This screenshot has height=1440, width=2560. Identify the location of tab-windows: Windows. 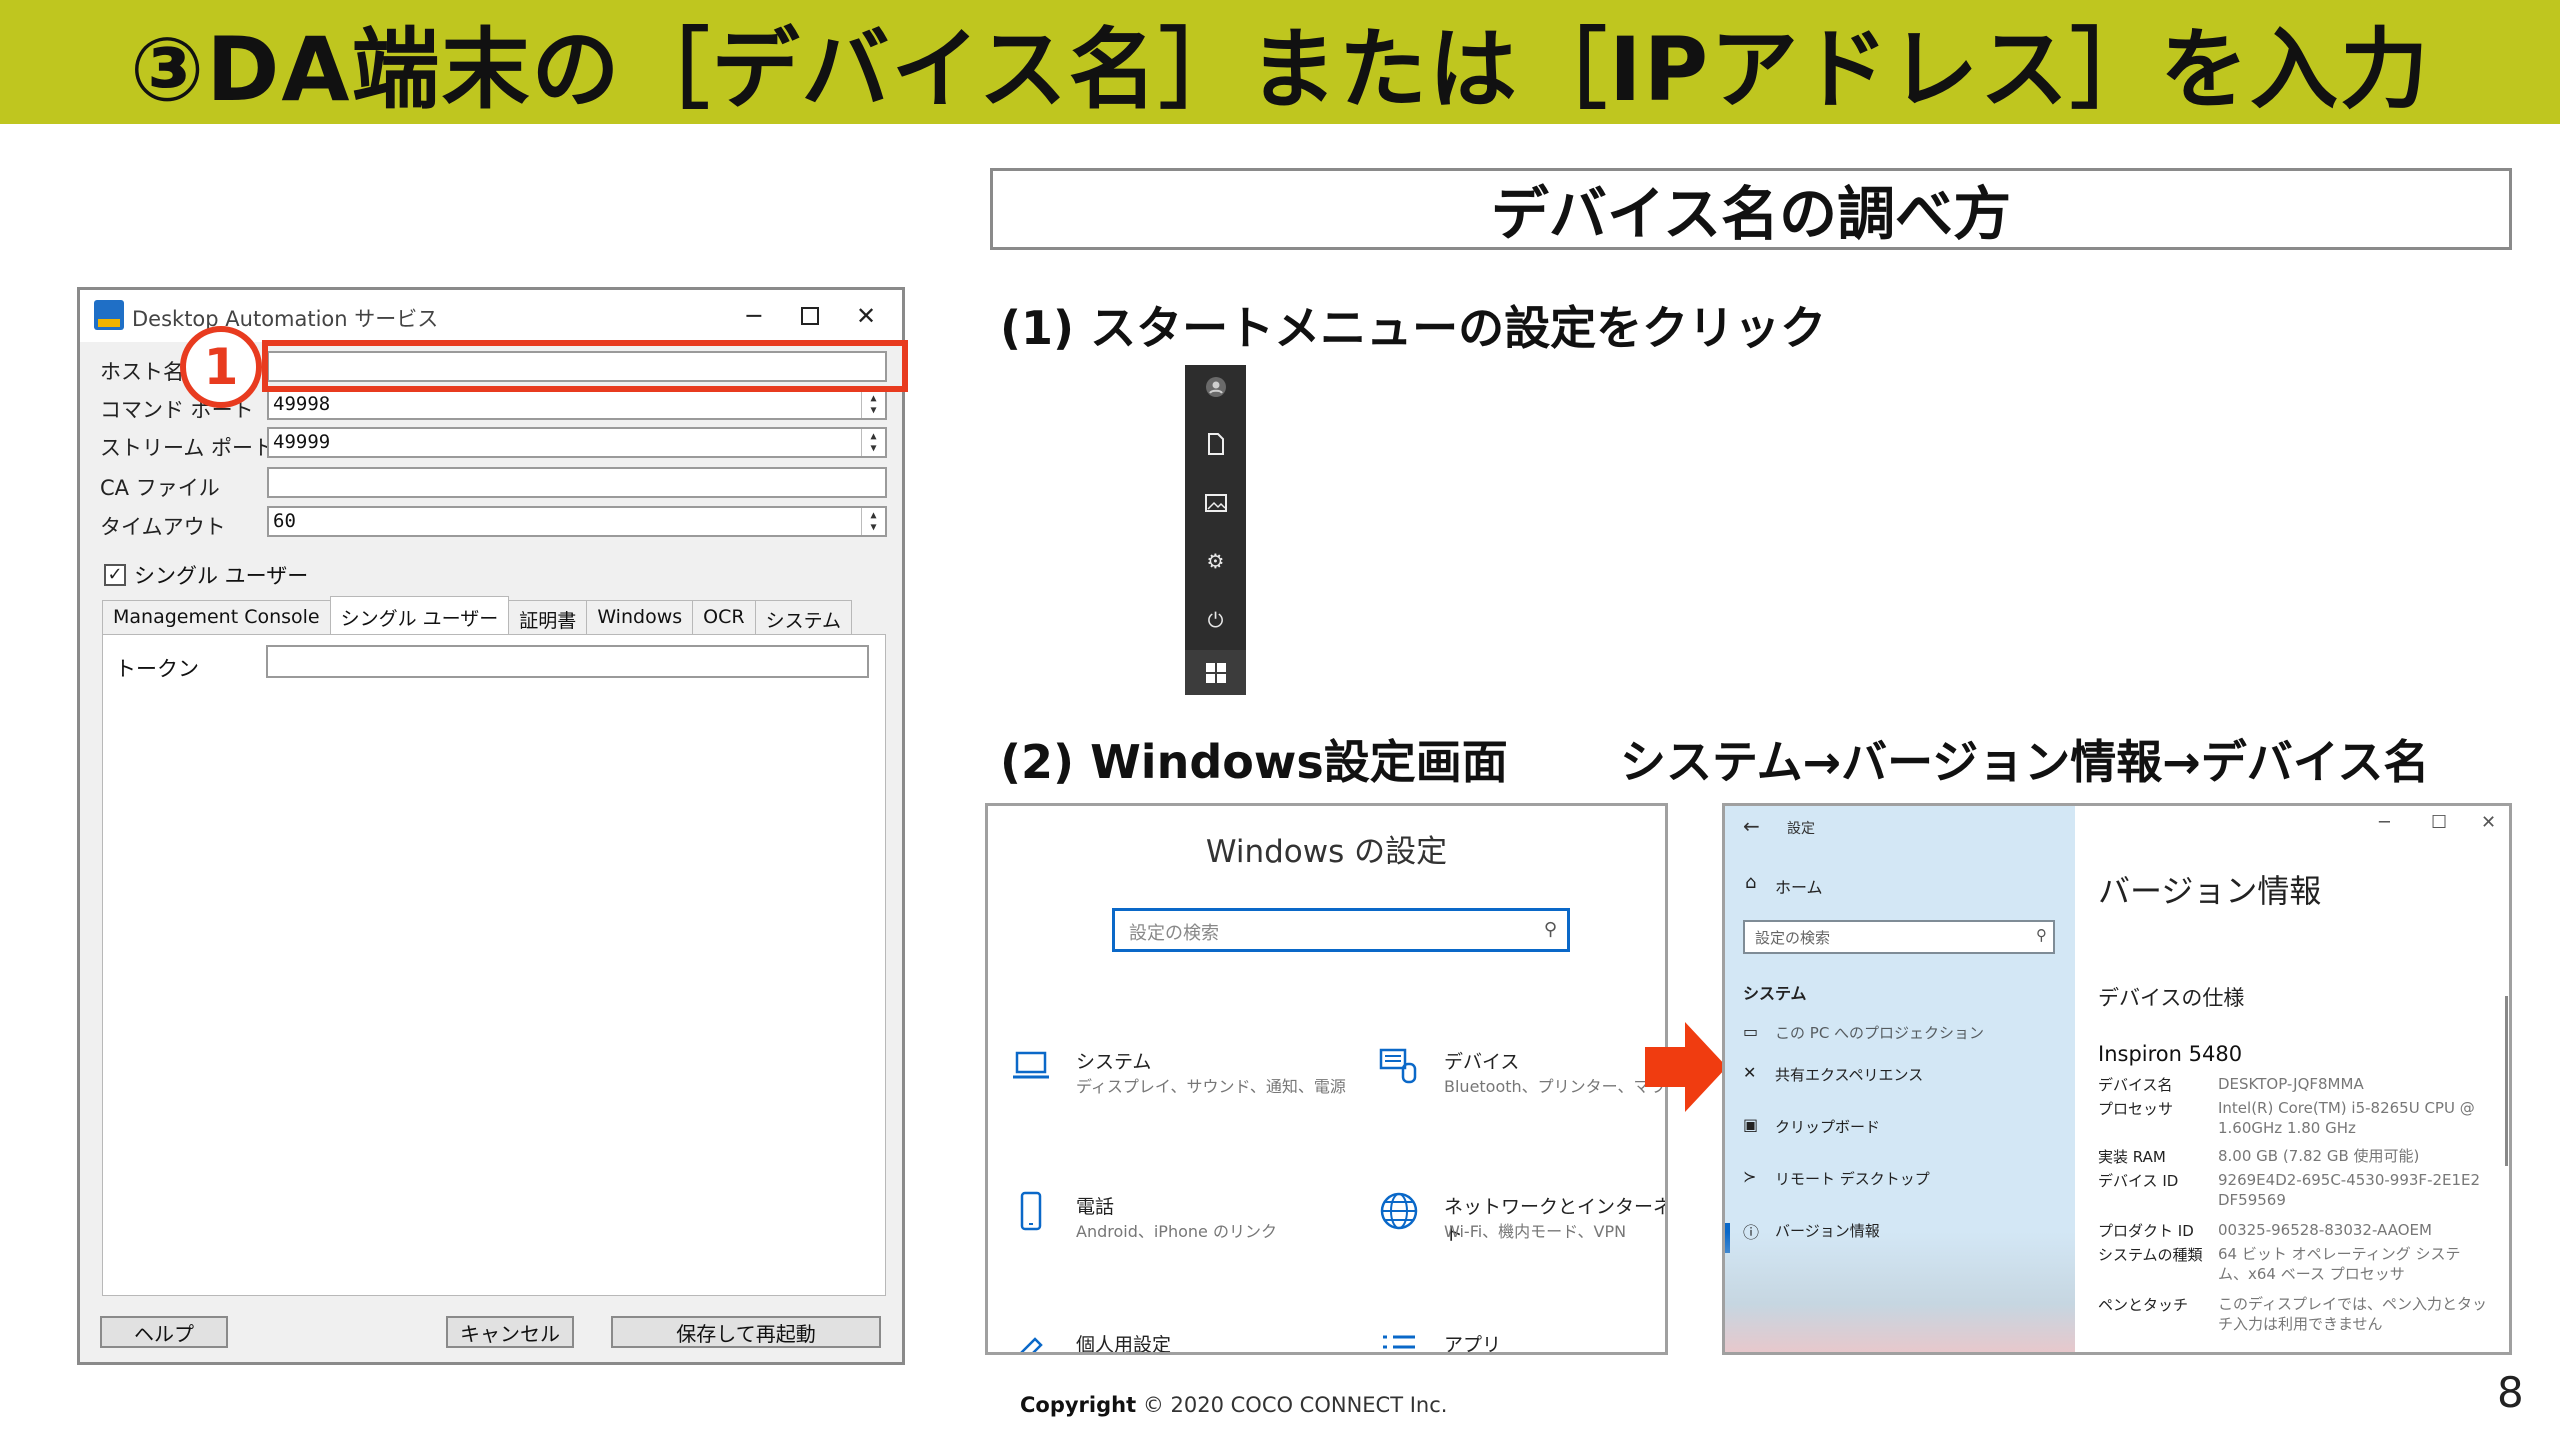
(640, 617).